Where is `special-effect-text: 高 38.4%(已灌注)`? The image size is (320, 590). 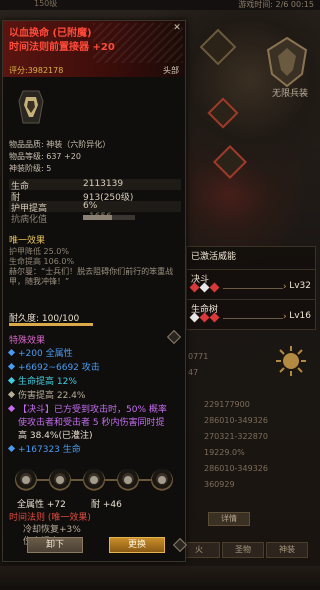 special-effect-text: 高 38.4%(已灌注) is located at coordinates (55, 436).